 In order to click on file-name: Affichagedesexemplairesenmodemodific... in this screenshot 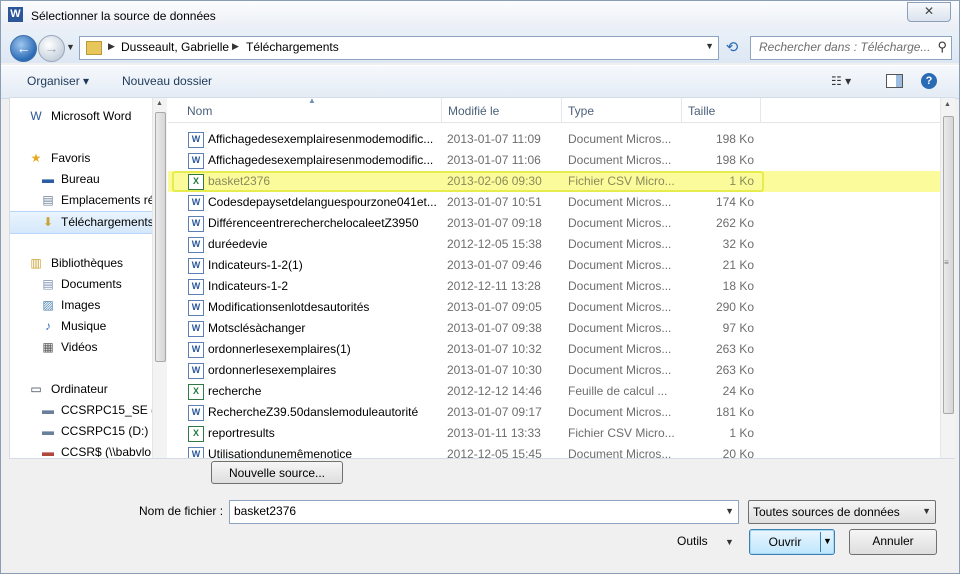, I will do `click(321, 160)`.